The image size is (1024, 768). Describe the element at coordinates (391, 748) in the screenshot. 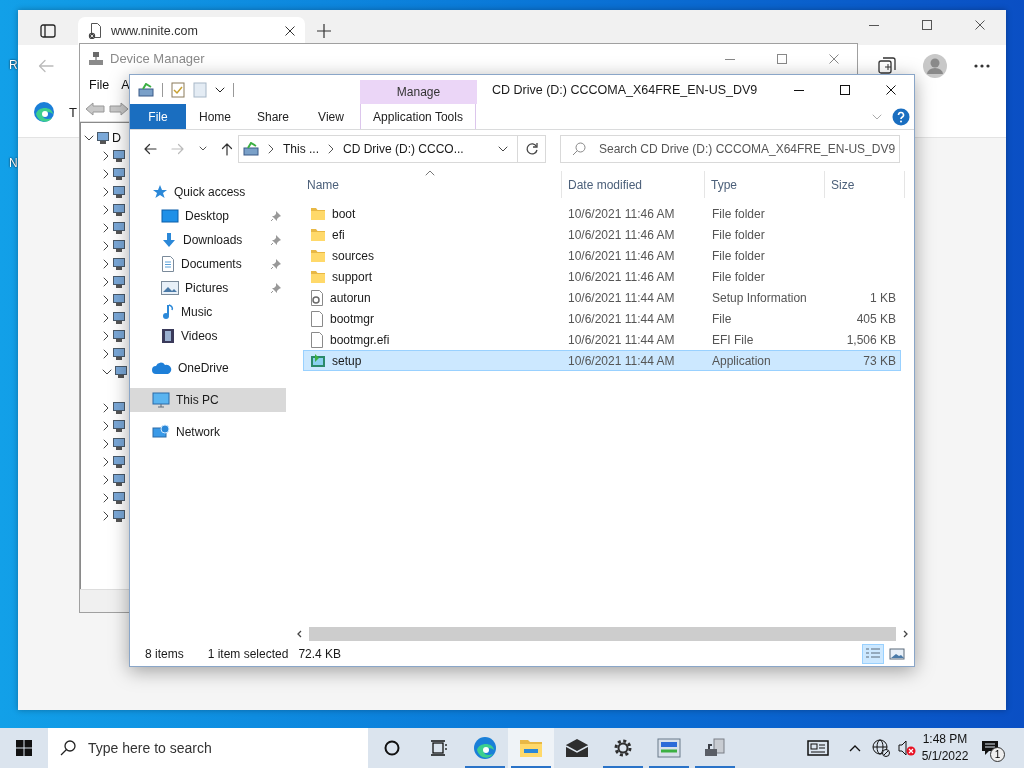

I see `cortana-icon` at that location.